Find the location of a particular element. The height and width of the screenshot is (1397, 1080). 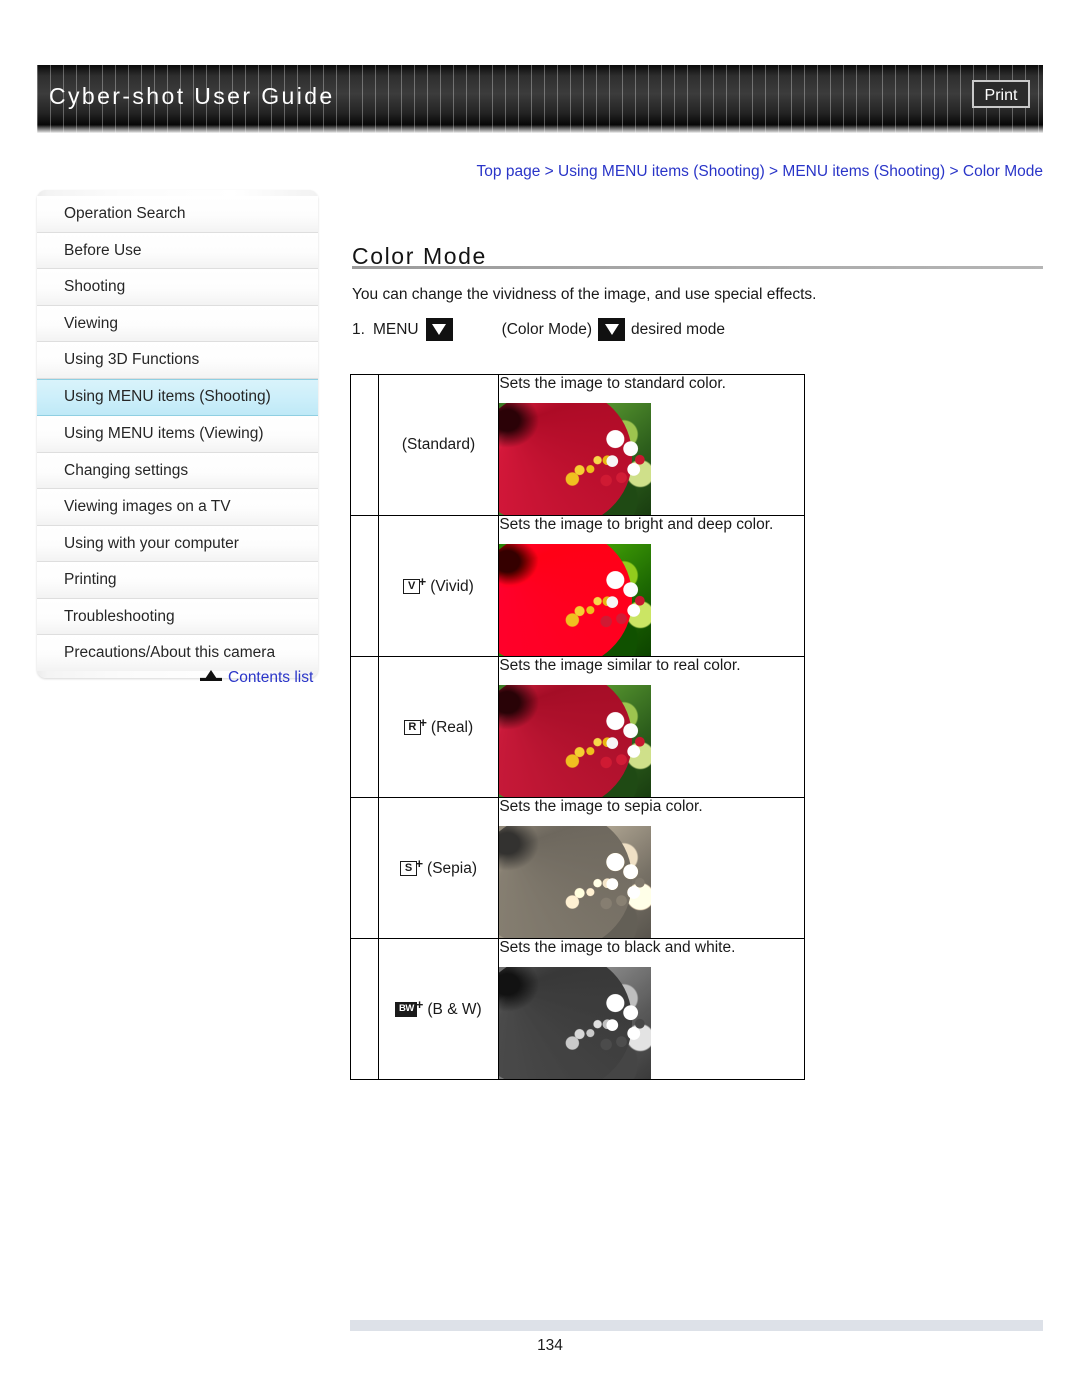

mode-name-label: (Standard) is located at coordinates (438, 444).